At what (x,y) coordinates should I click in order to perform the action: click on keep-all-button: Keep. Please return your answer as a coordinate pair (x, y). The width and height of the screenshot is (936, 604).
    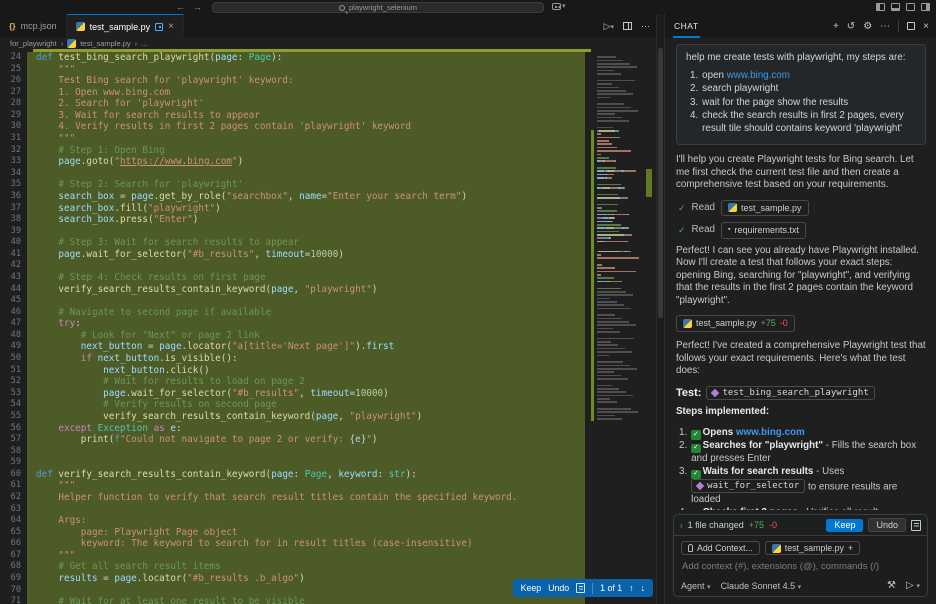
    Looking at the image, I should click on (845, 525).